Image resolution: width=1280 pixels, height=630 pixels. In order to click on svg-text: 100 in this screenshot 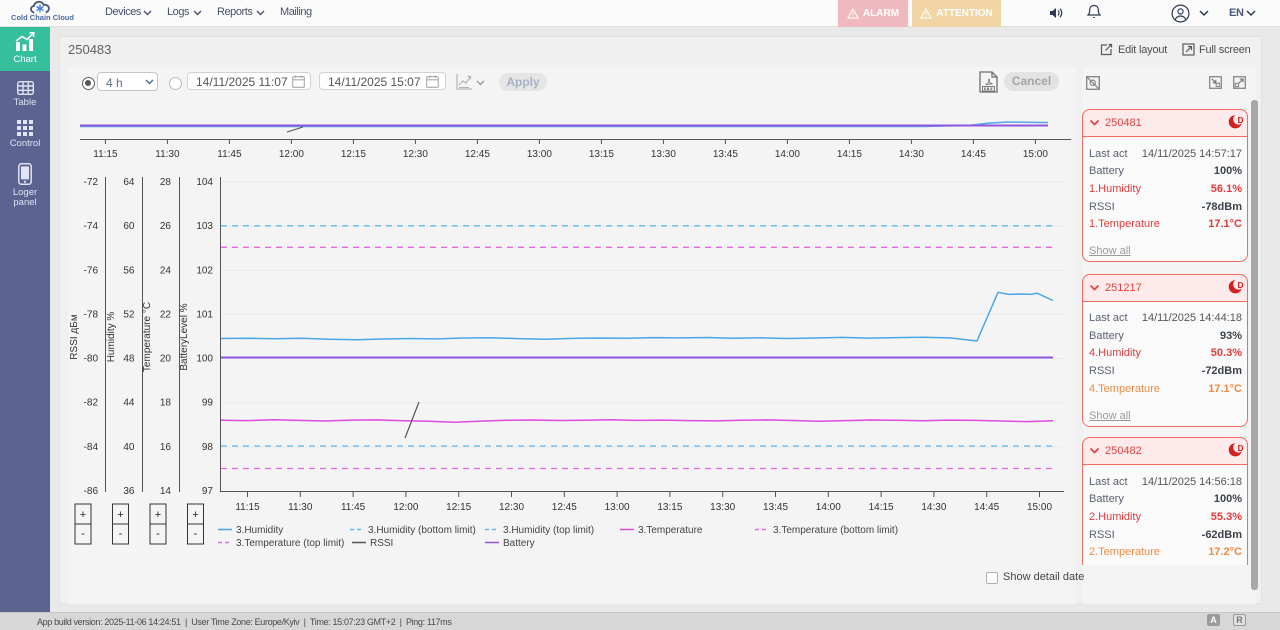, I will do `click(204, 359)`.